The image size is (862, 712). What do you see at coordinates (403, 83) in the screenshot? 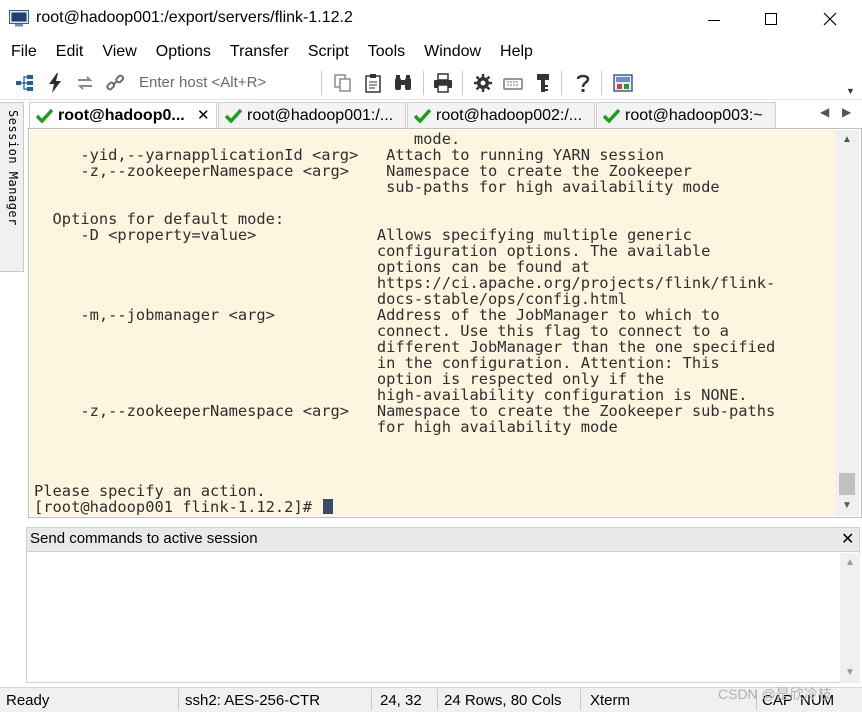
I see `find-binoculars-icon` at bounding box center [403, 83].